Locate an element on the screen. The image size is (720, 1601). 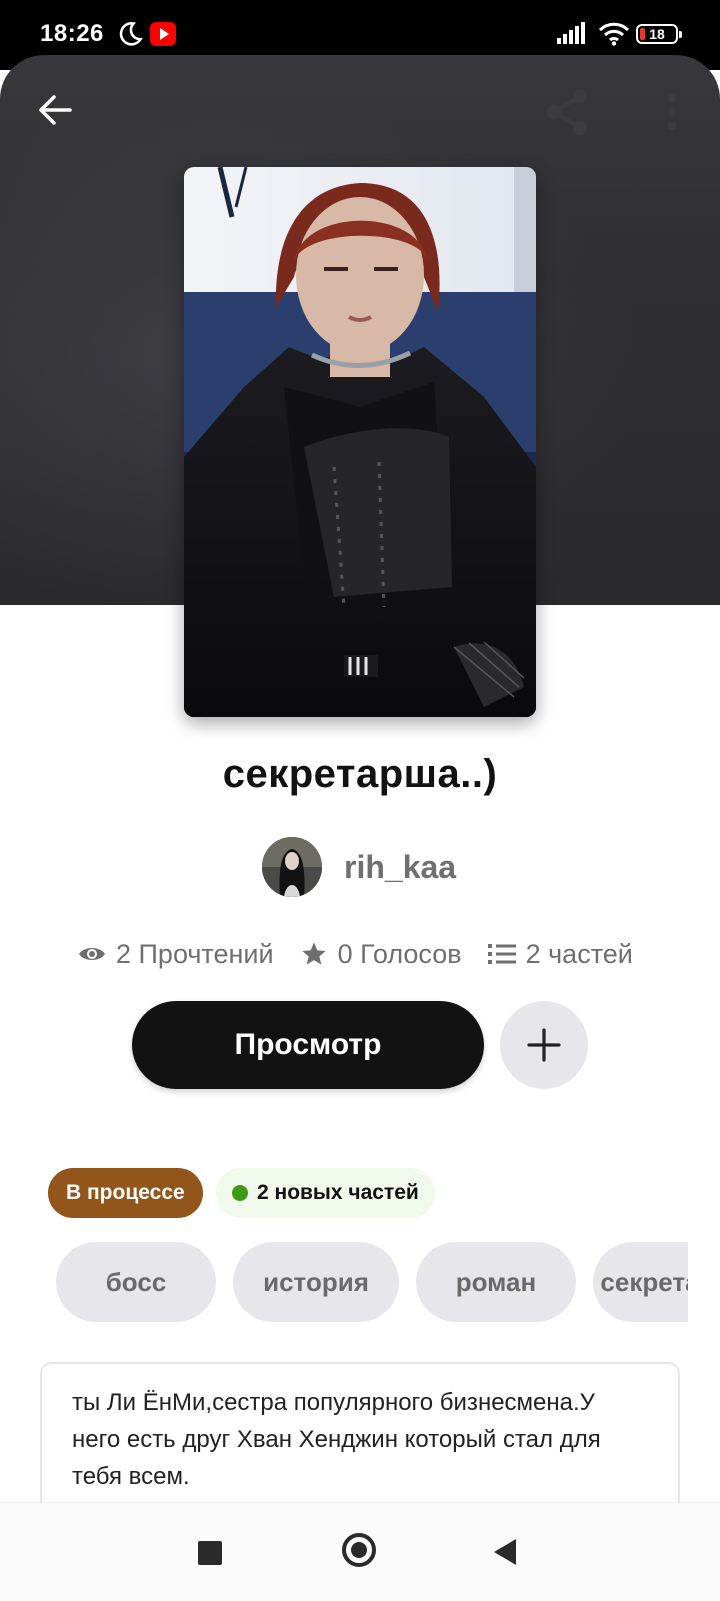
wifi-icon is located at coordinates (614, 34).